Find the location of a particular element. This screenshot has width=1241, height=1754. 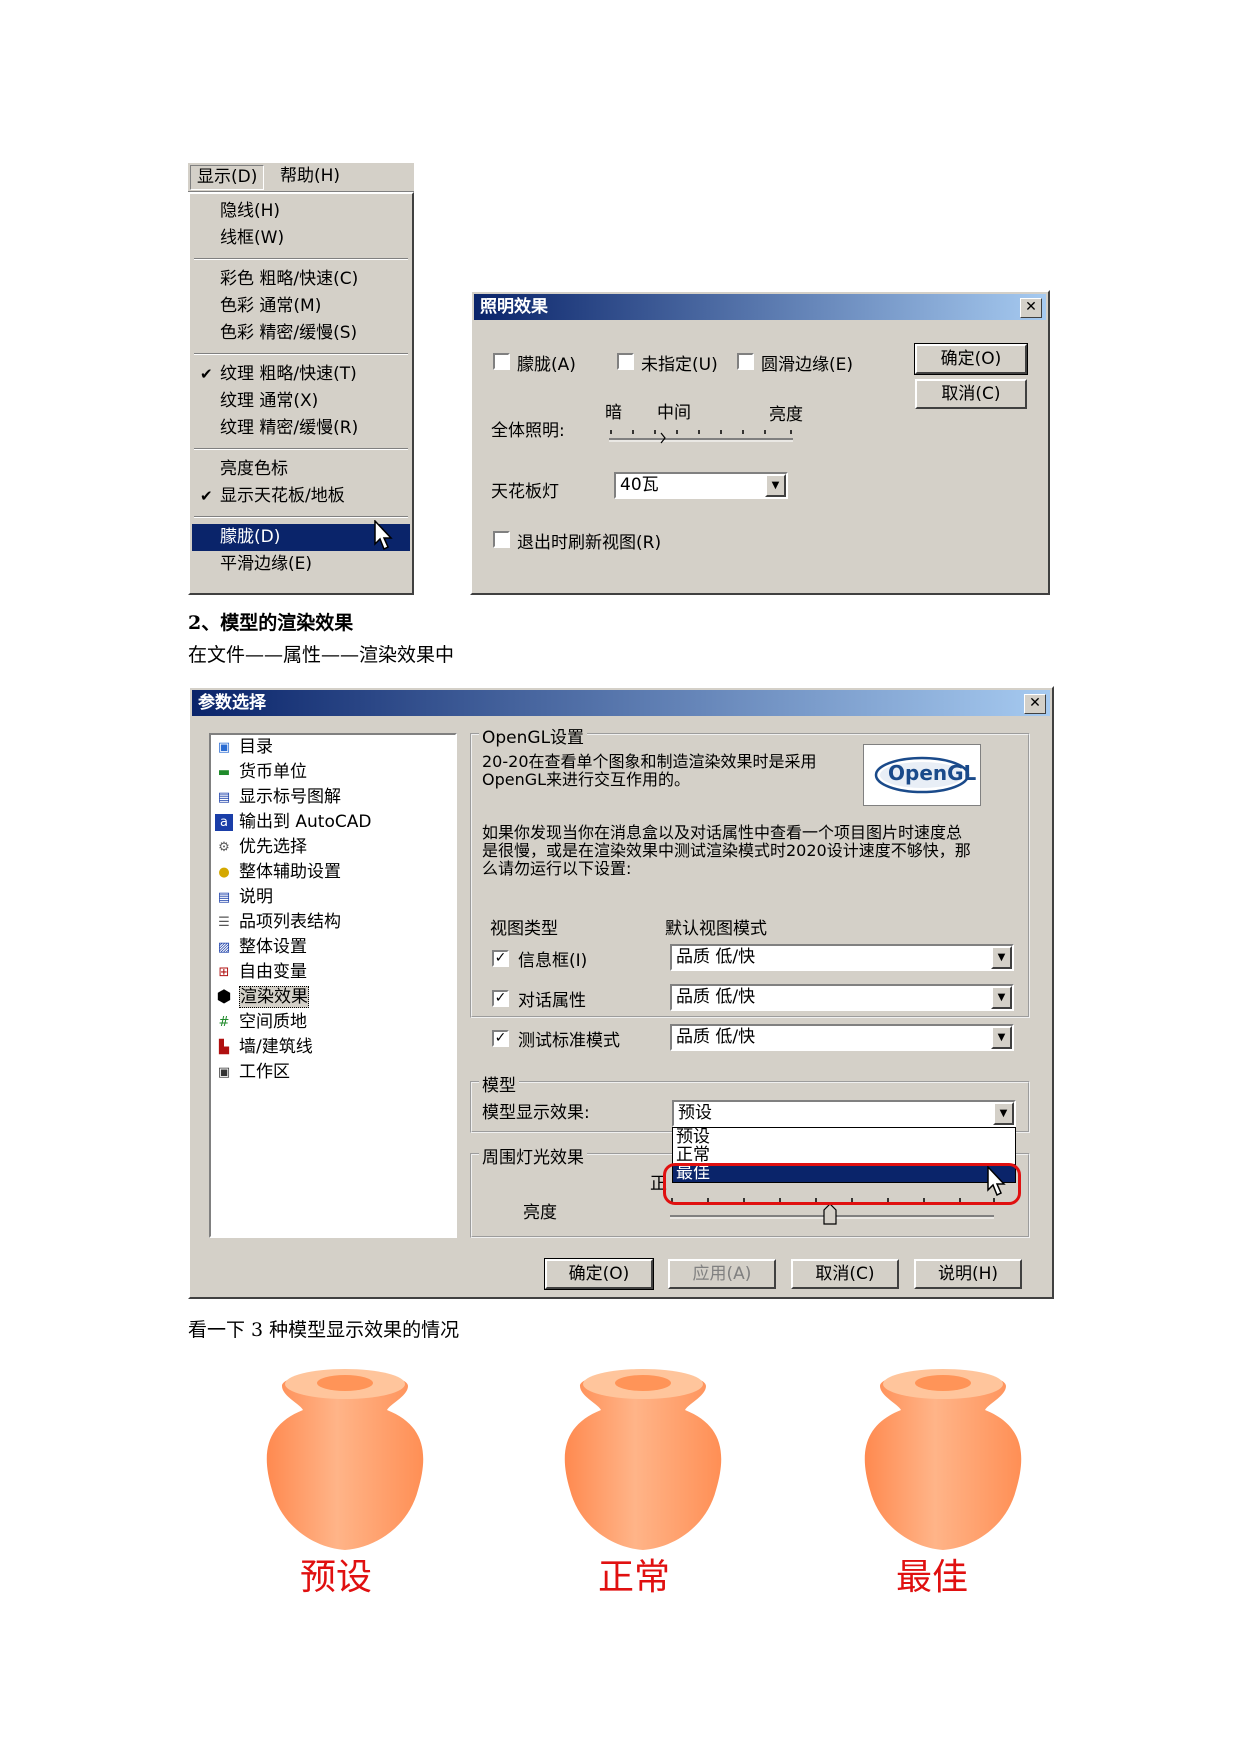

settings-icon: ▨ is located at coordinates (224, 947).